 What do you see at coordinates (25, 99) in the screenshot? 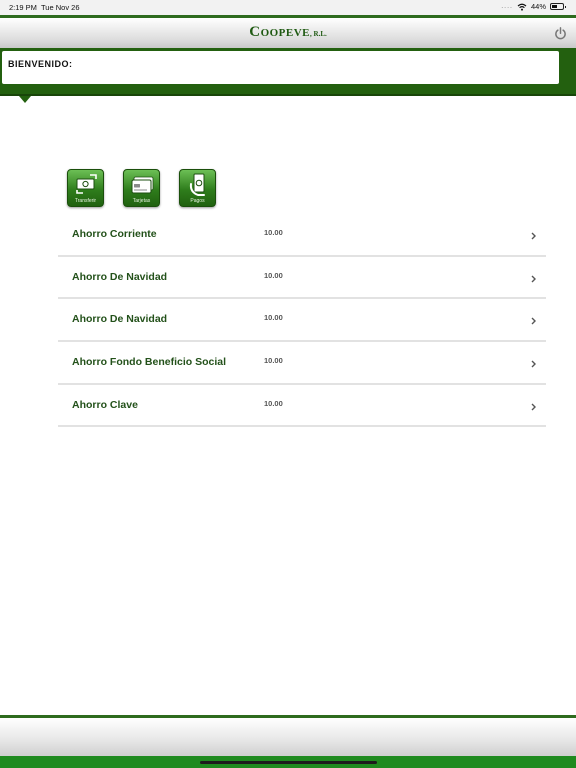
I see `banner-pointer` at bounding box center [25, 99].